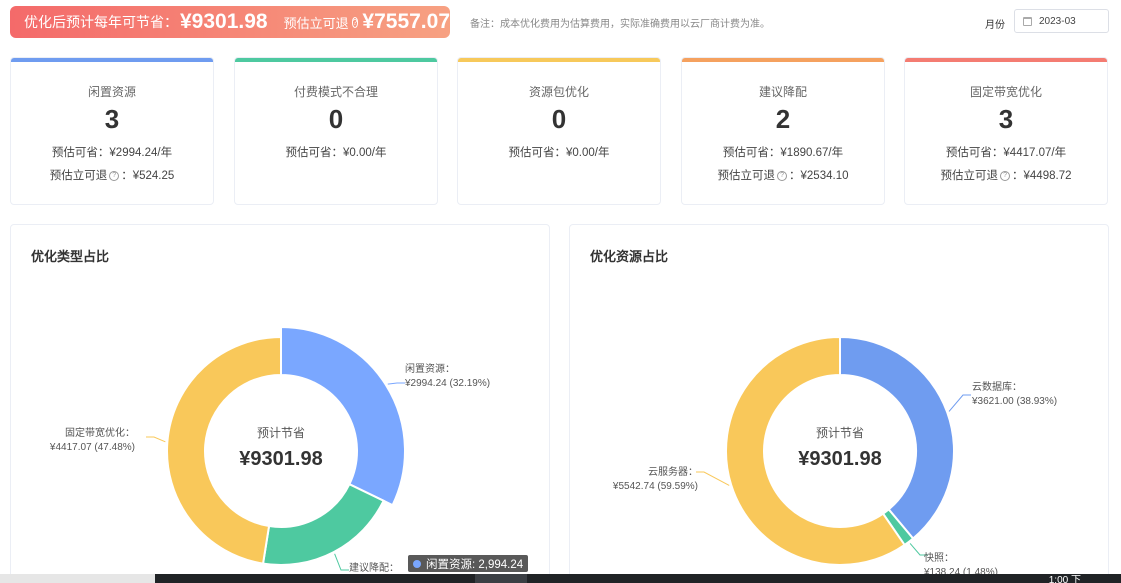 Image resolution: width=1121 pixels, height=583 pixels. Describe the element at coordinates (501, 578) in the screenshot. I see `taskbar-item` at that location.